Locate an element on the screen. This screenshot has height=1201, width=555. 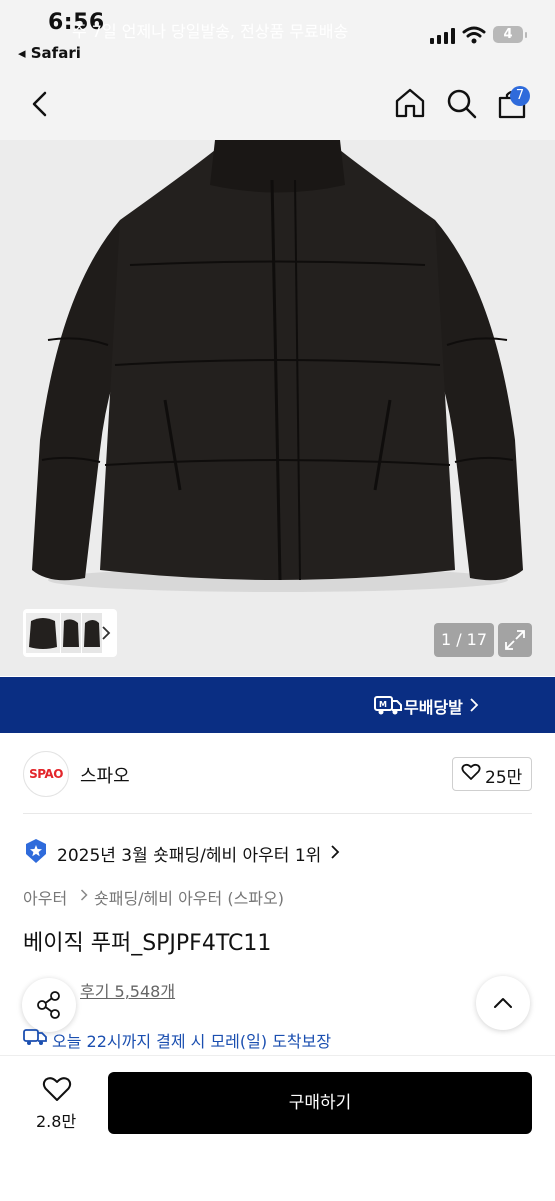
banner-logo-text: 무배당발 is located at coordinates (433, 707).